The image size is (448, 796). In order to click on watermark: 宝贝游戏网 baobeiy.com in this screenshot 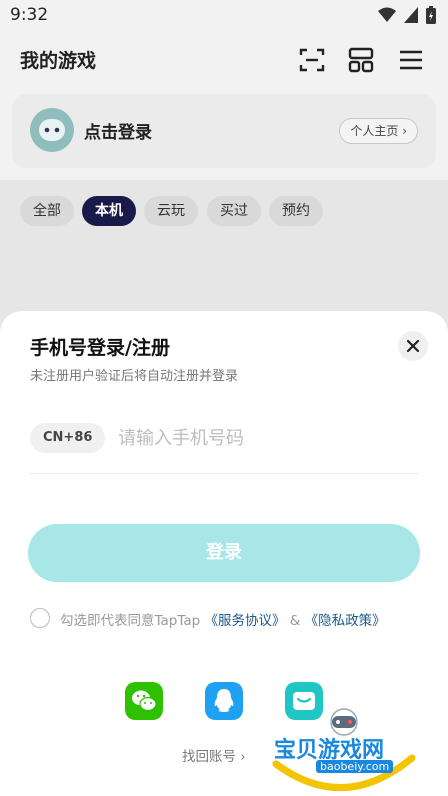, I will do `click(344, 749)`.